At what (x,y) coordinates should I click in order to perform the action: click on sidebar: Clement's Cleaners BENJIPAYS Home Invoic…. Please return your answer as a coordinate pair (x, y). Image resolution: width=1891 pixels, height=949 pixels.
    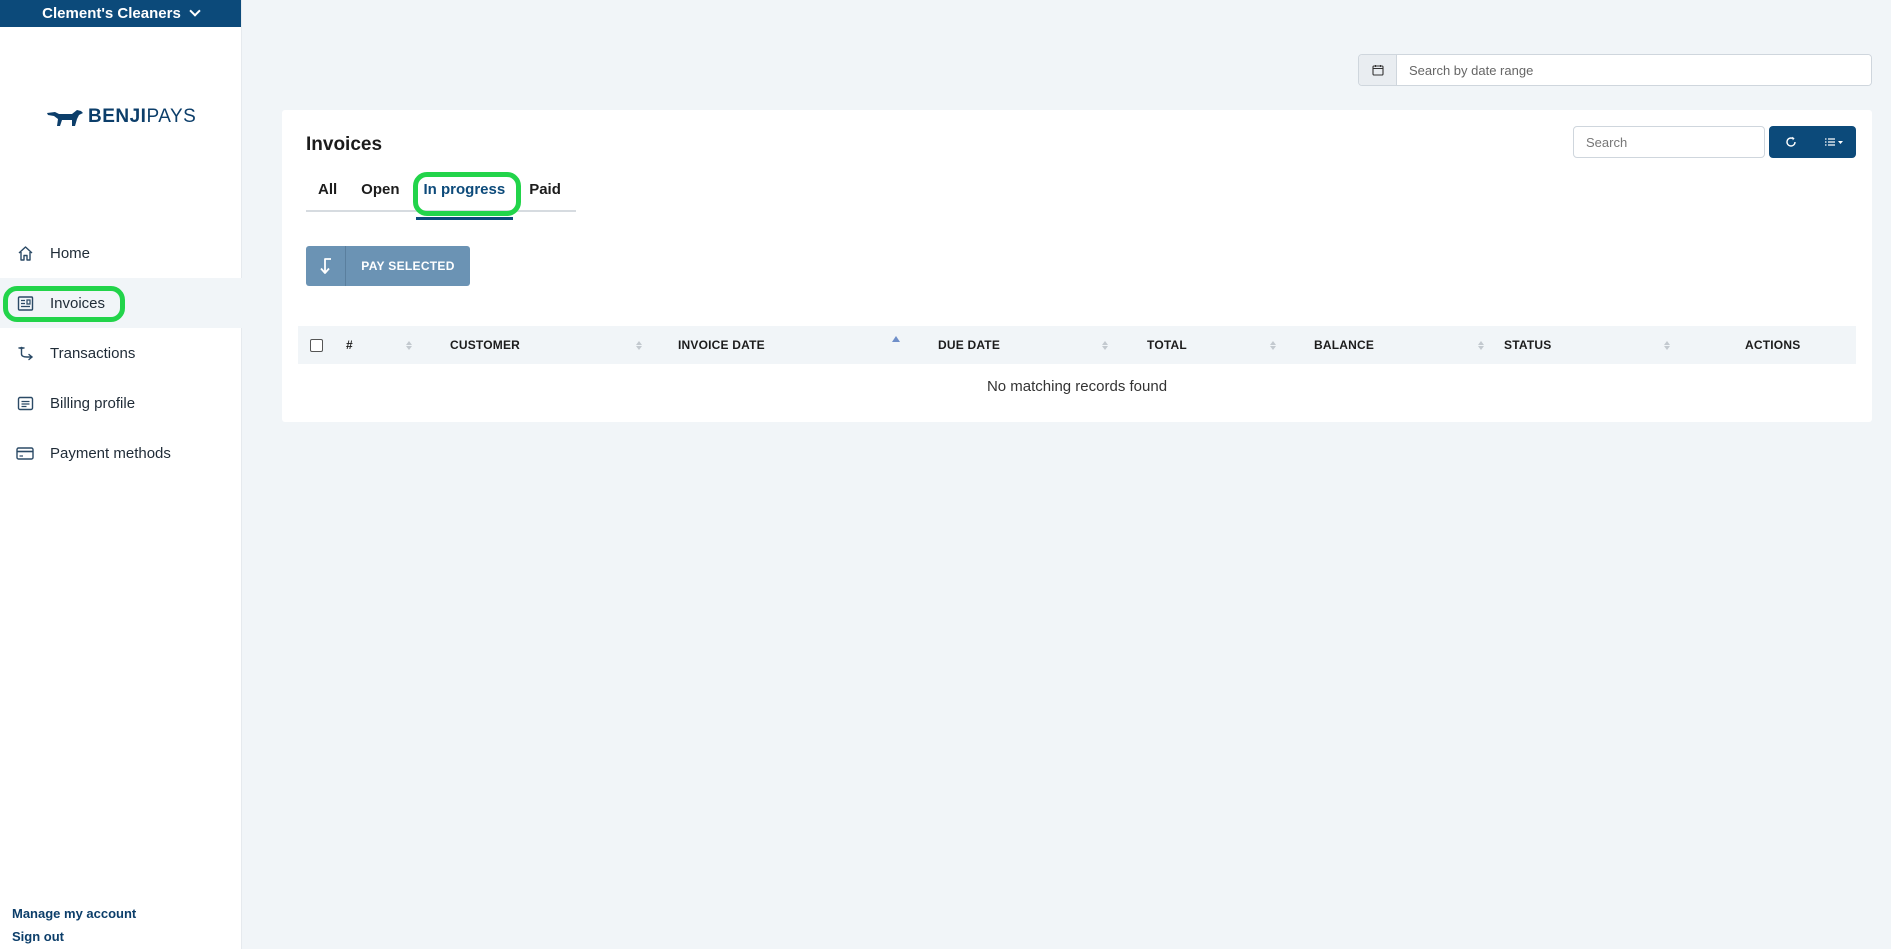
    Looking at the image, I should click on (121, 474).